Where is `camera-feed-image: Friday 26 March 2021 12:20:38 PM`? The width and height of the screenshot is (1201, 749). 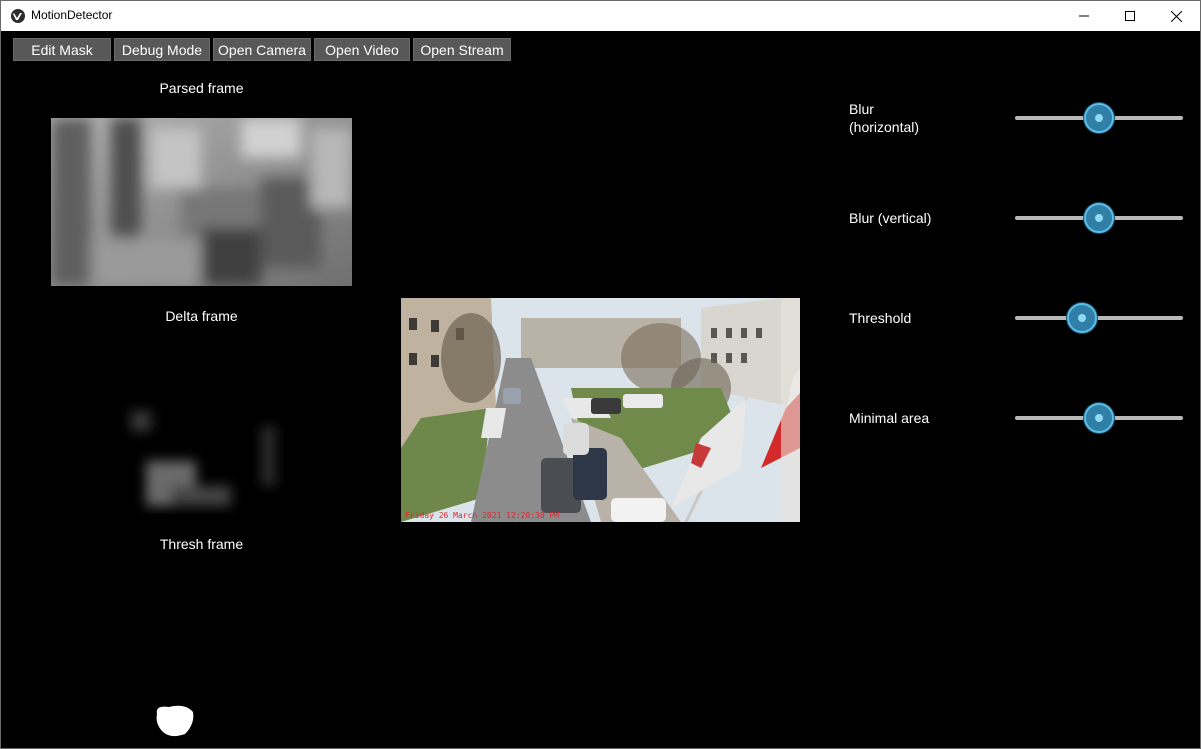
camera-feed-image: Friday 26 March 2021 12:20:38 PM is located at coordinates (600, 410).